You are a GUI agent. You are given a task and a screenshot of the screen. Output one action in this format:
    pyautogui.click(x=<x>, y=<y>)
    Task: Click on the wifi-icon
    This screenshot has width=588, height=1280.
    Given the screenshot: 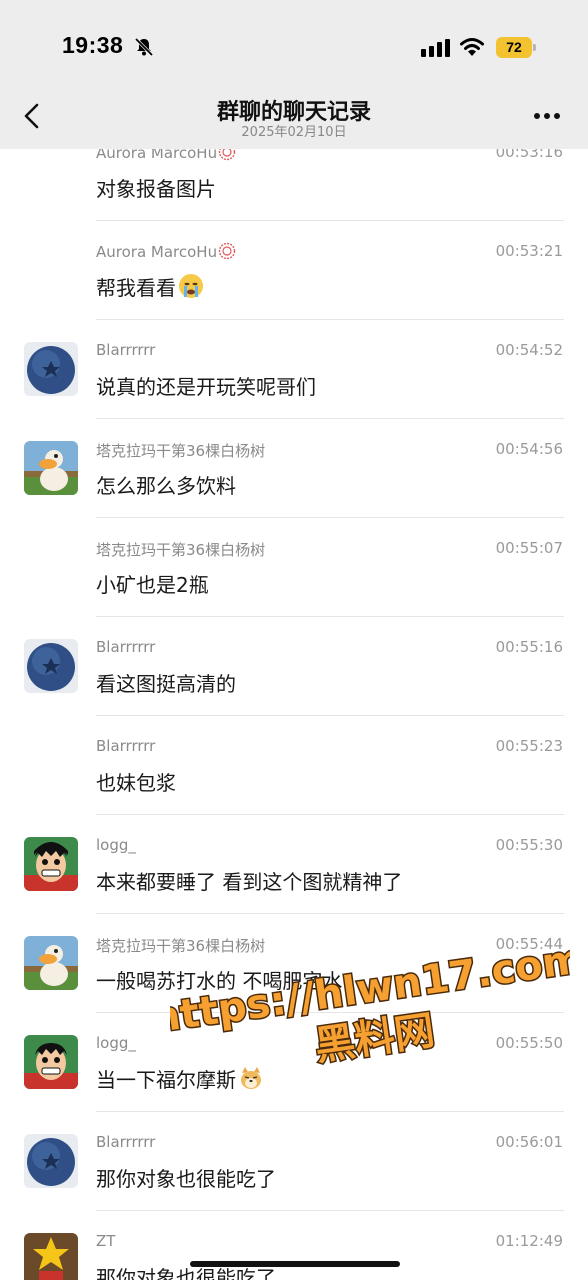 What is the action you would take?
    pyautogui.click(x=472, y=47)
    